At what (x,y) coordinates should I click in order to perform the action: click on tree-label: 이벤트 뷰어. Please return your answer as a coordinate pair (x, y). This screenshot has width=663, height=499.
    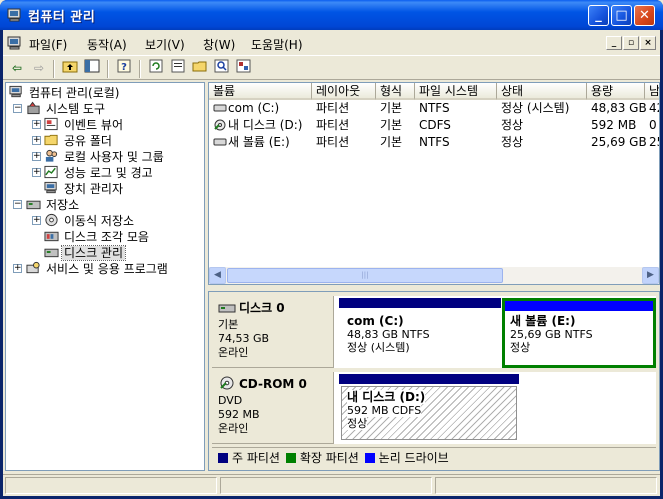
    Looking at the image, I should click on (94, 125).